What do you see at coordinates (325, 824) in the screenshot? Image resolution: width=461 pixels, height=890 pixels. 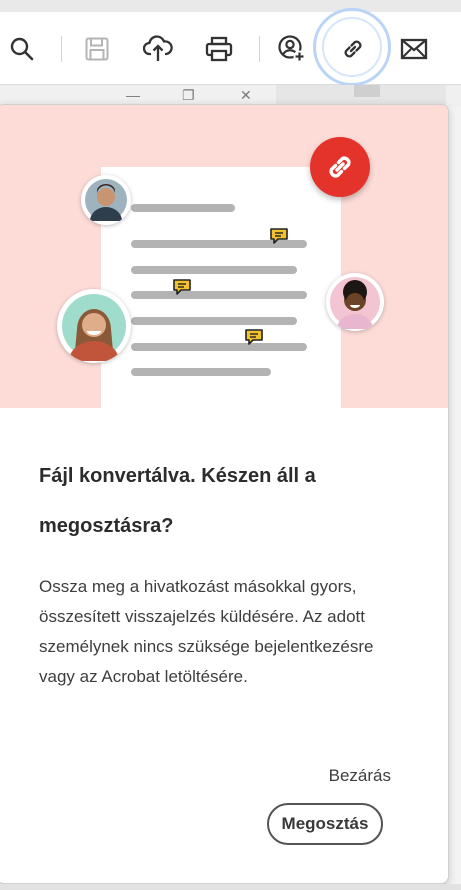 I see `share-button: Megosztás` at bounding box center [325, 824].